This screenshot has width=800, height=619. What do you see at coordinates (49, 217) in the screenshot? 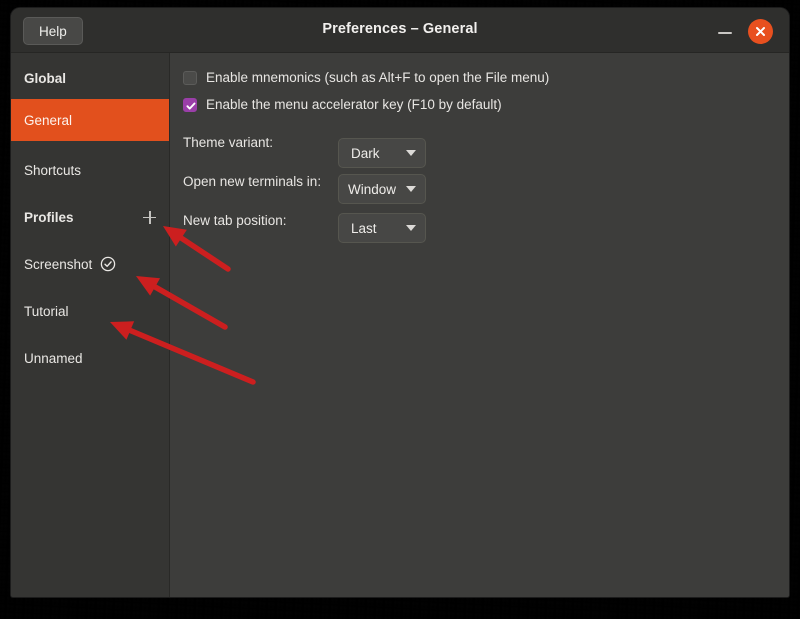
I see `sidebar-label-profiles: Profiles` at bounding box center [49, 217].